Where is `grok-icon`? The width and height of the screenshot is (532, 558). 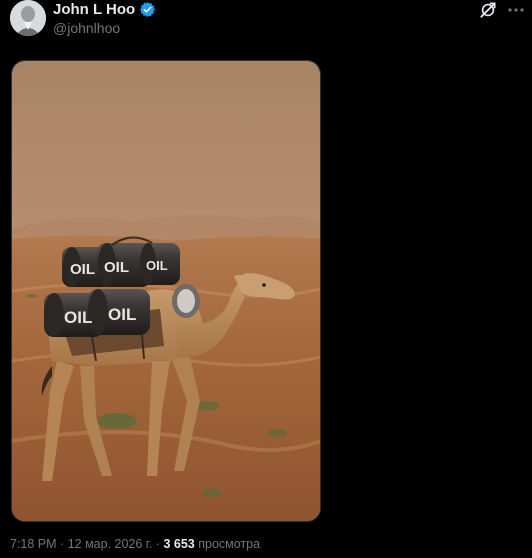 grok-icon is located at coordinates (488, 10).